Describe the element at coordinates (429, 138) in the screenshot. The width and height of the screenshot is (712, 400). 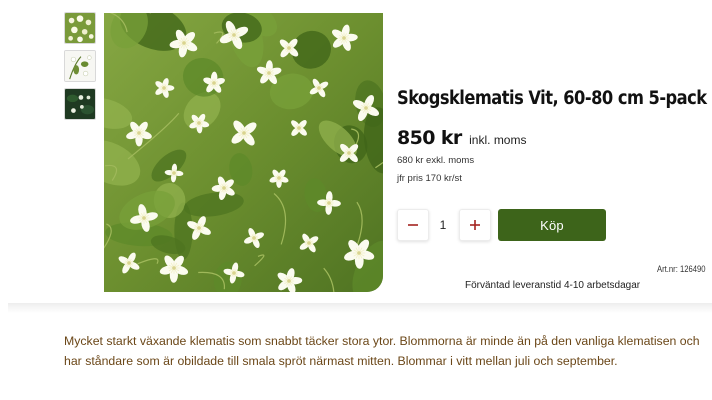
I see `price: 850 kr` at that location.